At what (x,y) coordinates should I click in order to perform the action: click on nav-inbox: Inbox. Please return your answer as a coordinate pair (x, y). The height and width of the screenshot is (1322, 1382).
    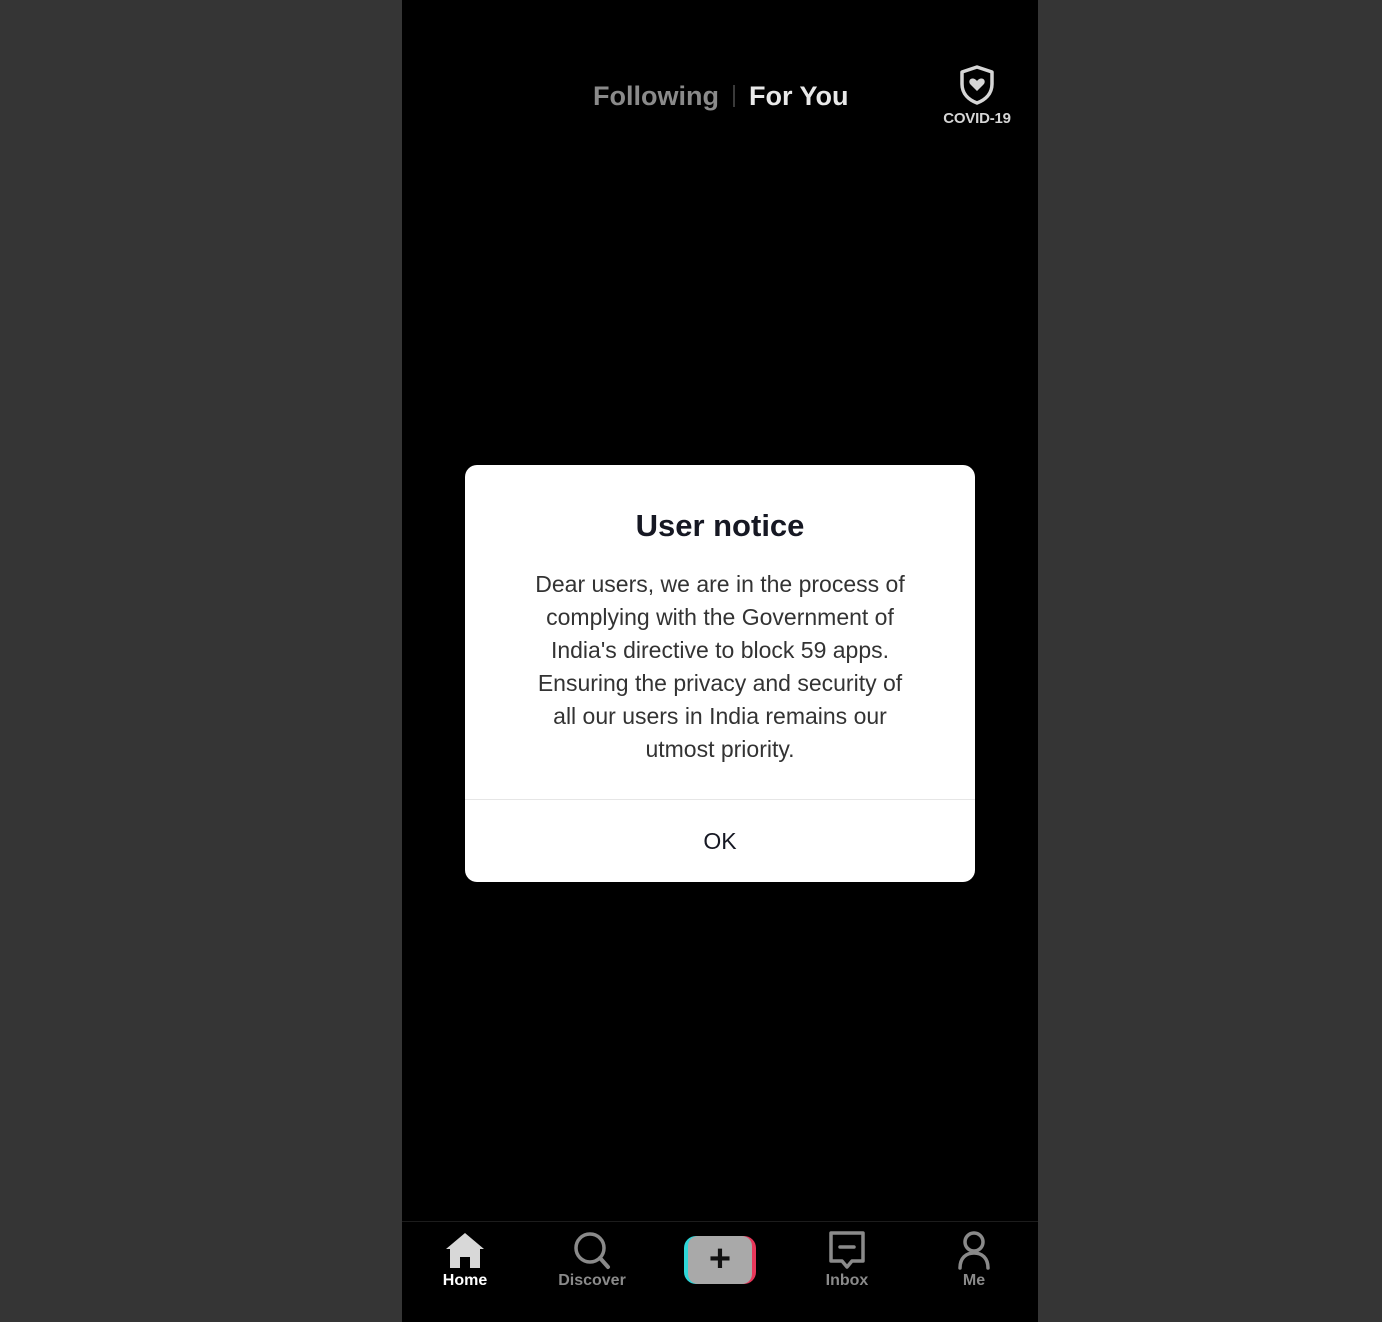
    Looking at the image, I should click on (847, 1270).